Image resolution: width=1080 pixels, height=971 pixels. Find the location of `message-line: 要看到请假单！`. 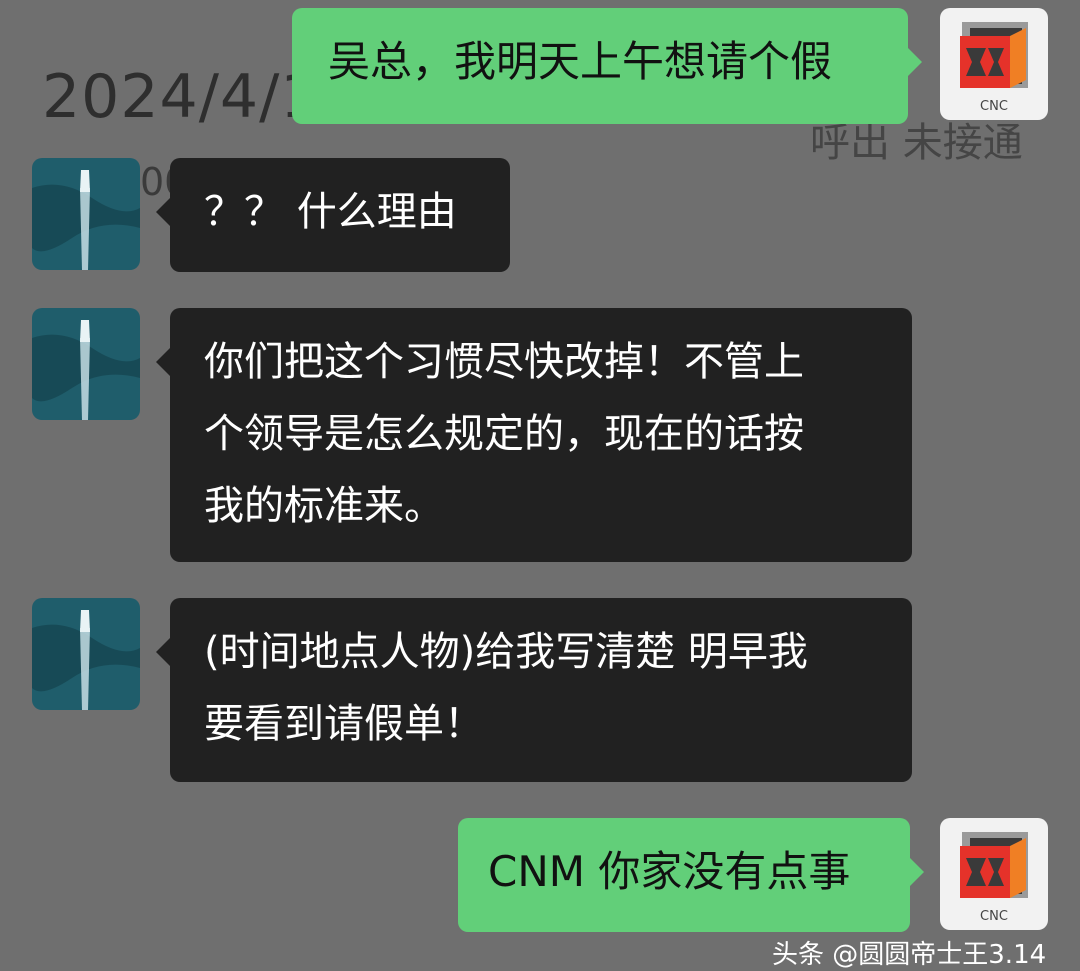

message-line: 要看到请假单！ is located at coordinates (344, 724).